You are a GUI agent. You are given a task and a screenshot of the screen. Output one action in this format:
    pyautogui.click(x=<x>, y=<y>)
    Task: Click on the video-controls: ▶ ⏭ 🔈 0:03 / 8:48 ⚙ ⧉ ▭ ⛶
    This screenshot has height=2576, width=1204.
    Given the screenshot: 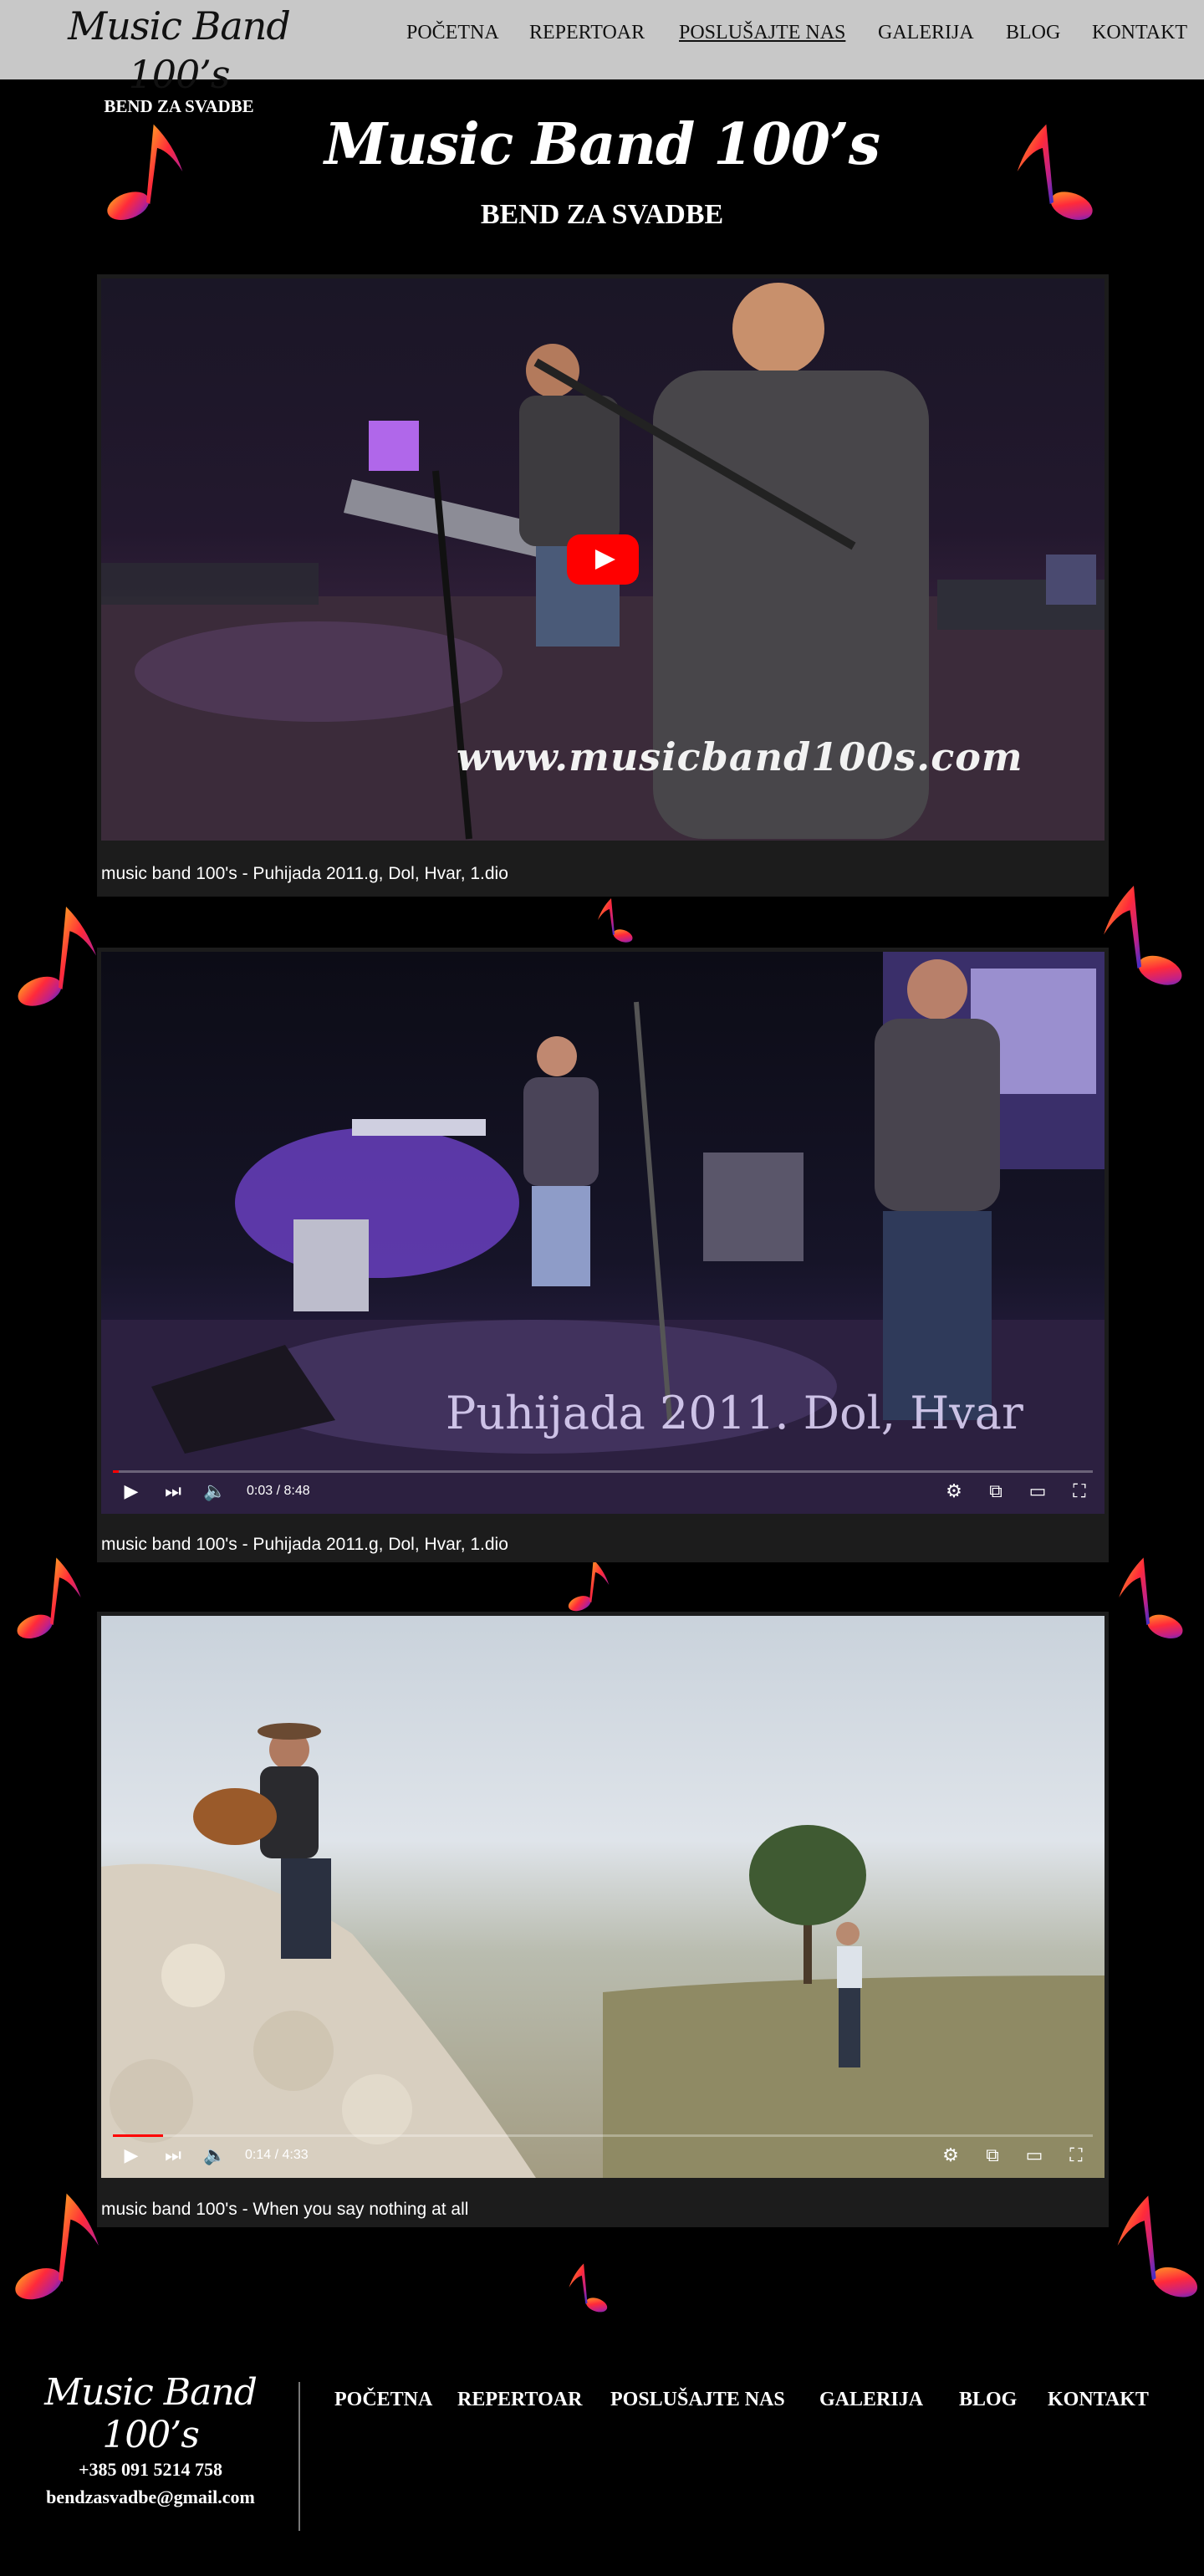 What is the action you would take?
    pyautogui.click(x=603, y=1490)
    